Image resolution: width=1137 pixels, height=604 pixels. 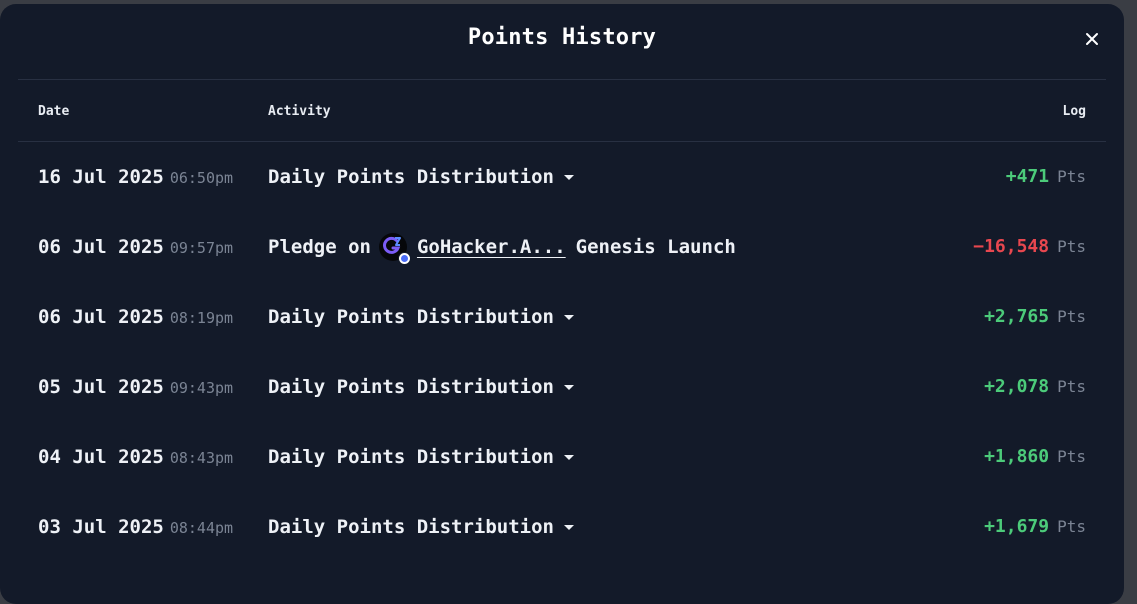 I want to click on row-date: 03 Jul 2025, so click(x=101, y=527).